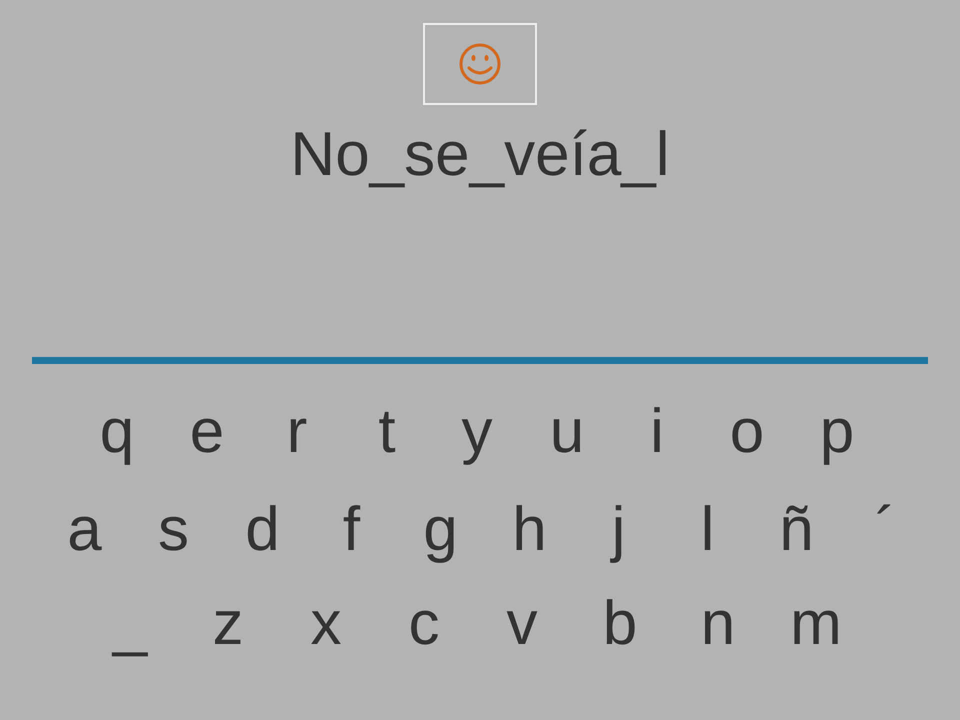 Image resolution: width=960 pixels, height=720 pixels. Describe the element at coordinates (173, 530) in the screenshot. I see `letter-key: s` at that location.